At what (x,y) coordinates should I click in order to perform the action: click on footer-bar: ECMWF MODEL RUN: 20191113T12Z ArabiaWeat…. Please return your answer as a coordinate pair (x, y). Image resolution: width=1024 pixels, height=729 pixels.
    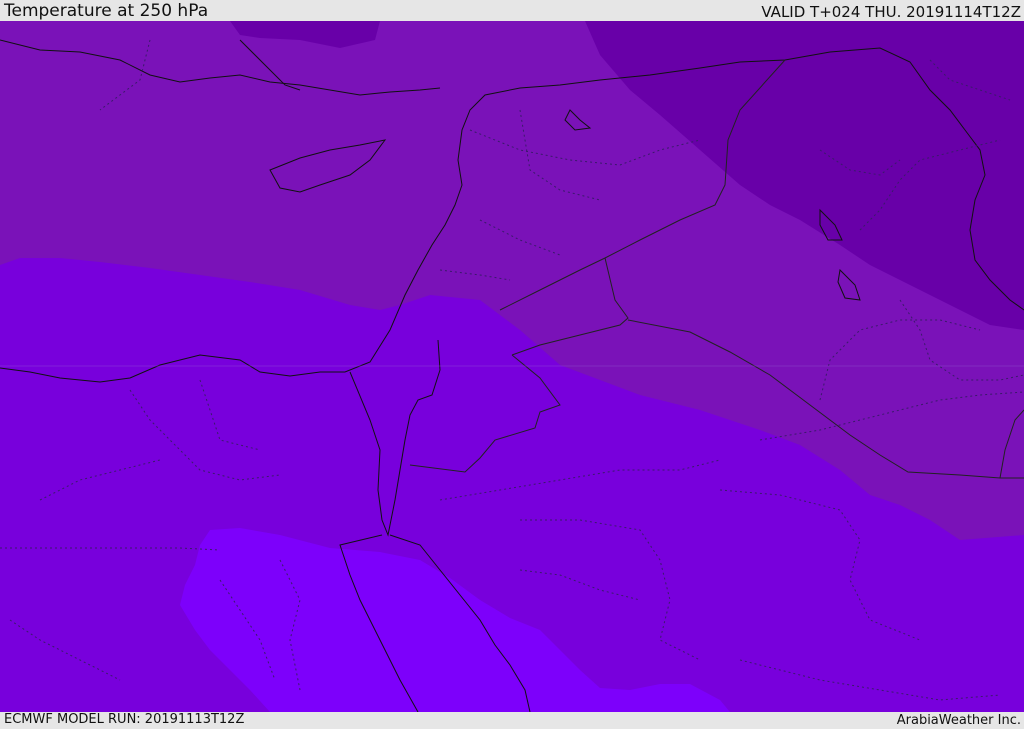
    Looking at the image, I should click on (512, 720).